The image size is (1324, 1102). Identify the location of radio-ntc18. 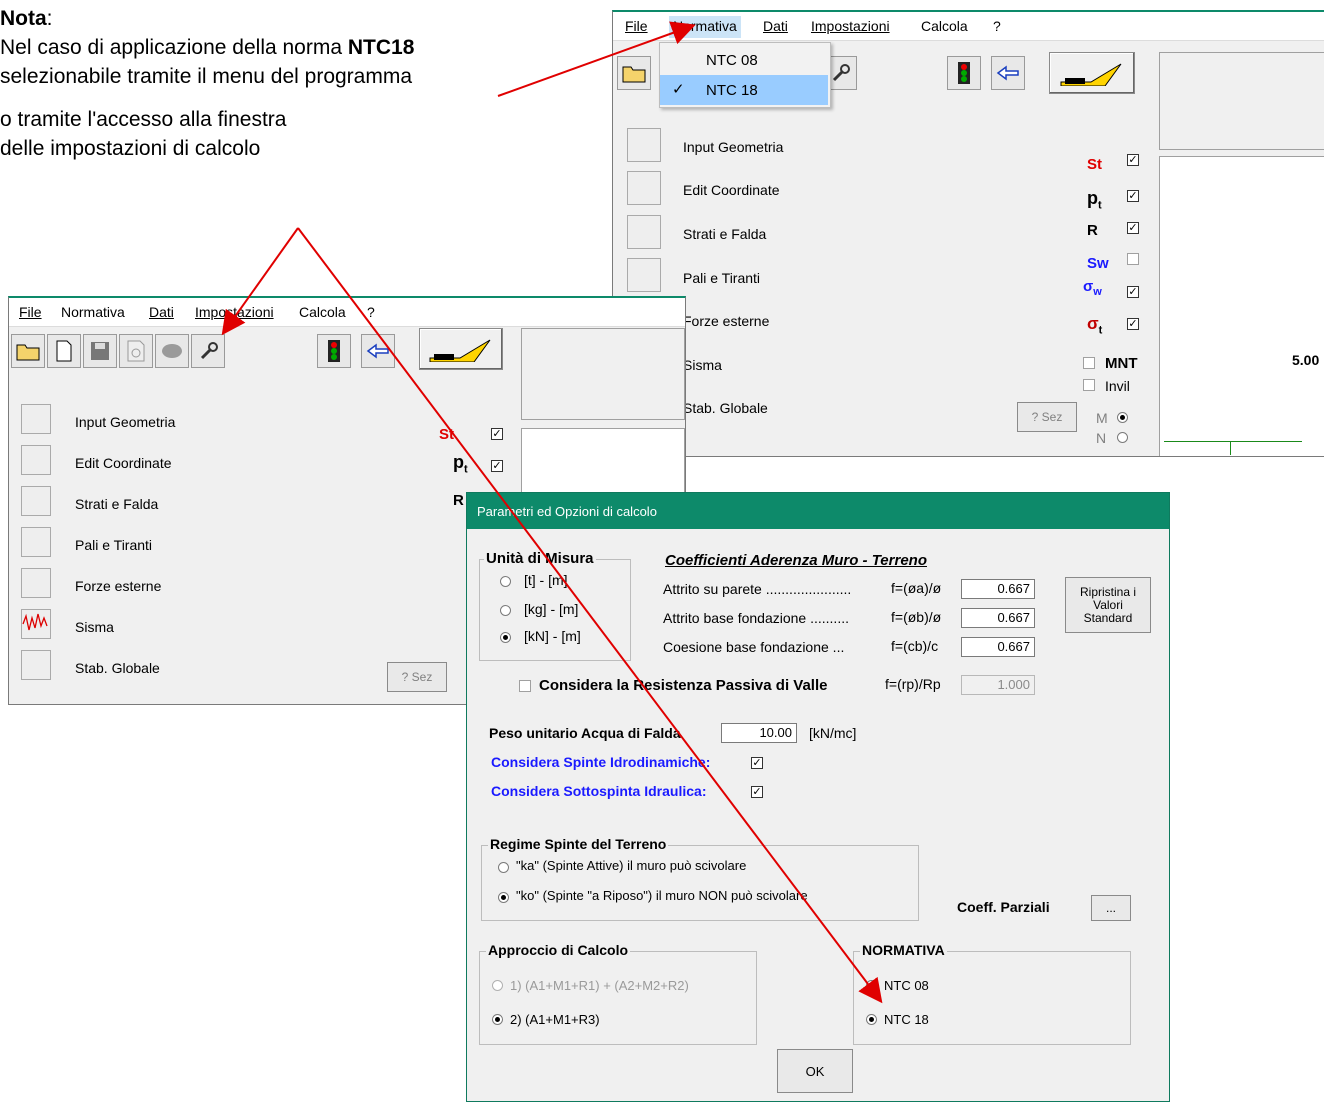
(871, 1019).